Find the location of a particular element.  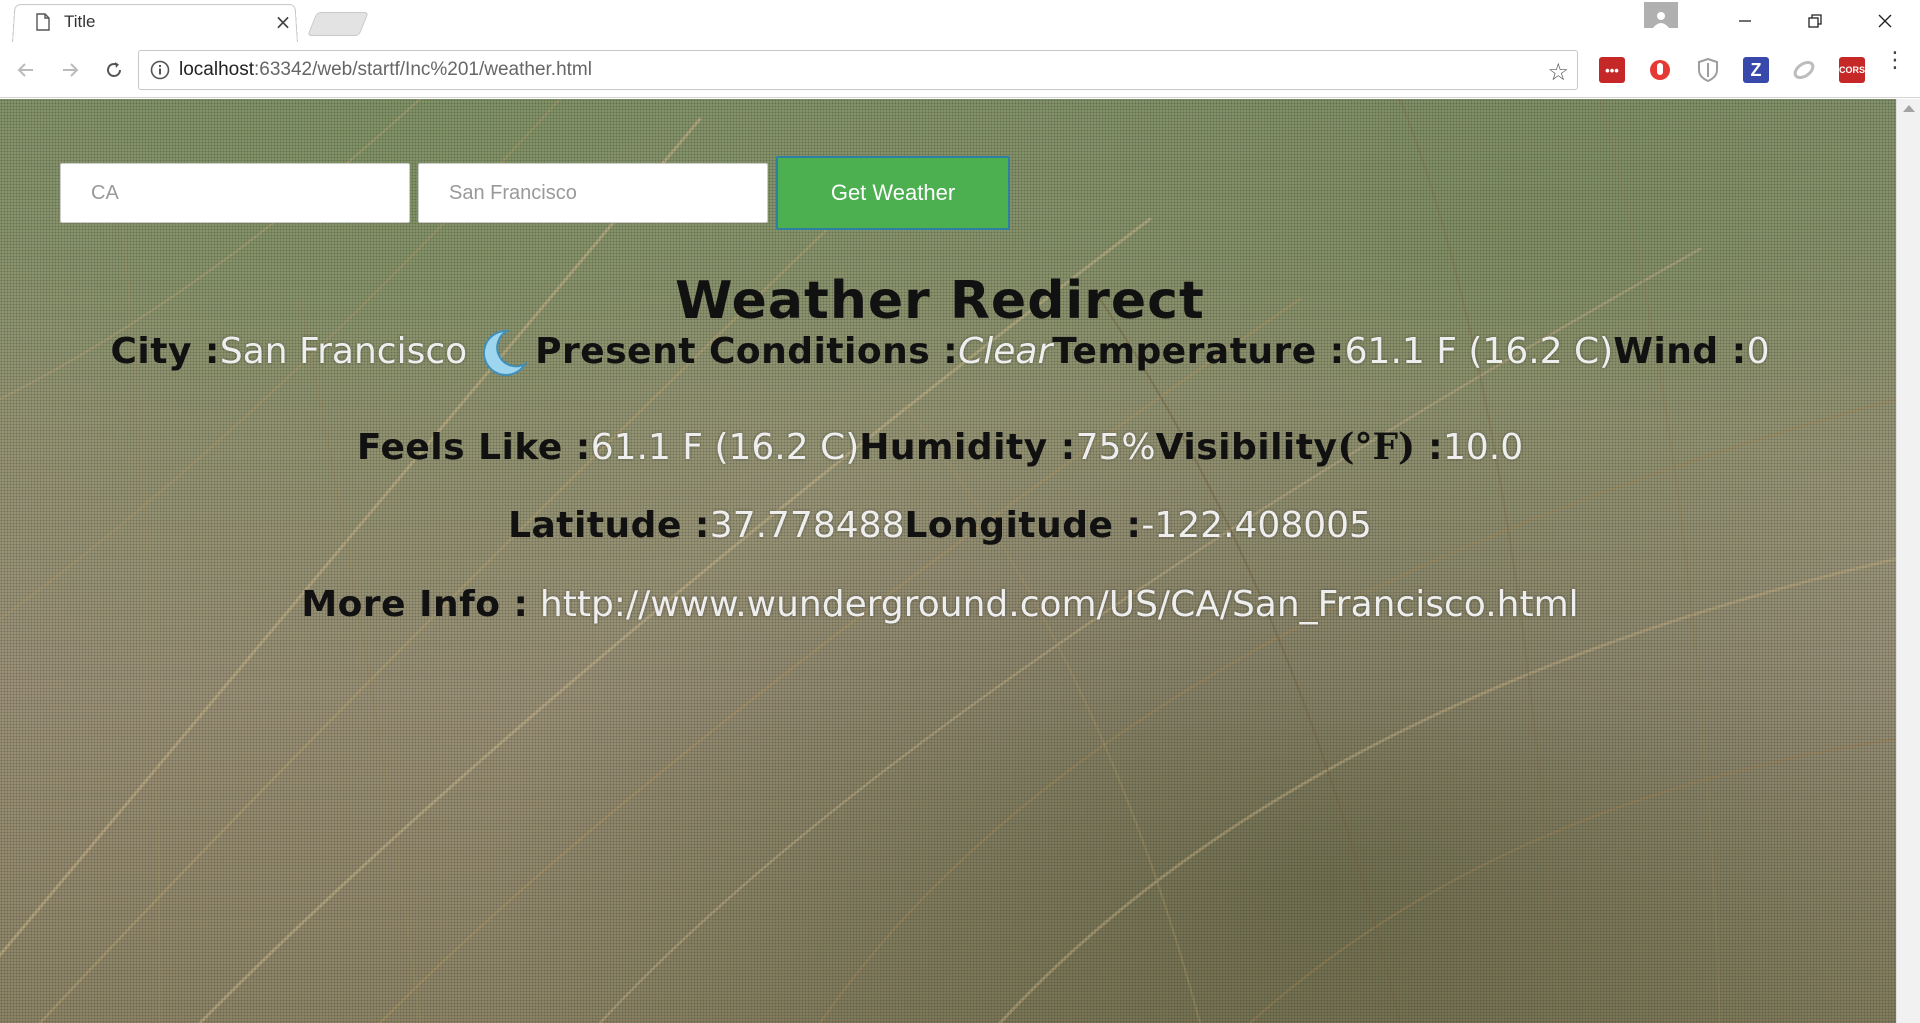

feels-like-value: 61.1 F (16.2 C) is located at coordinates (725, 447).